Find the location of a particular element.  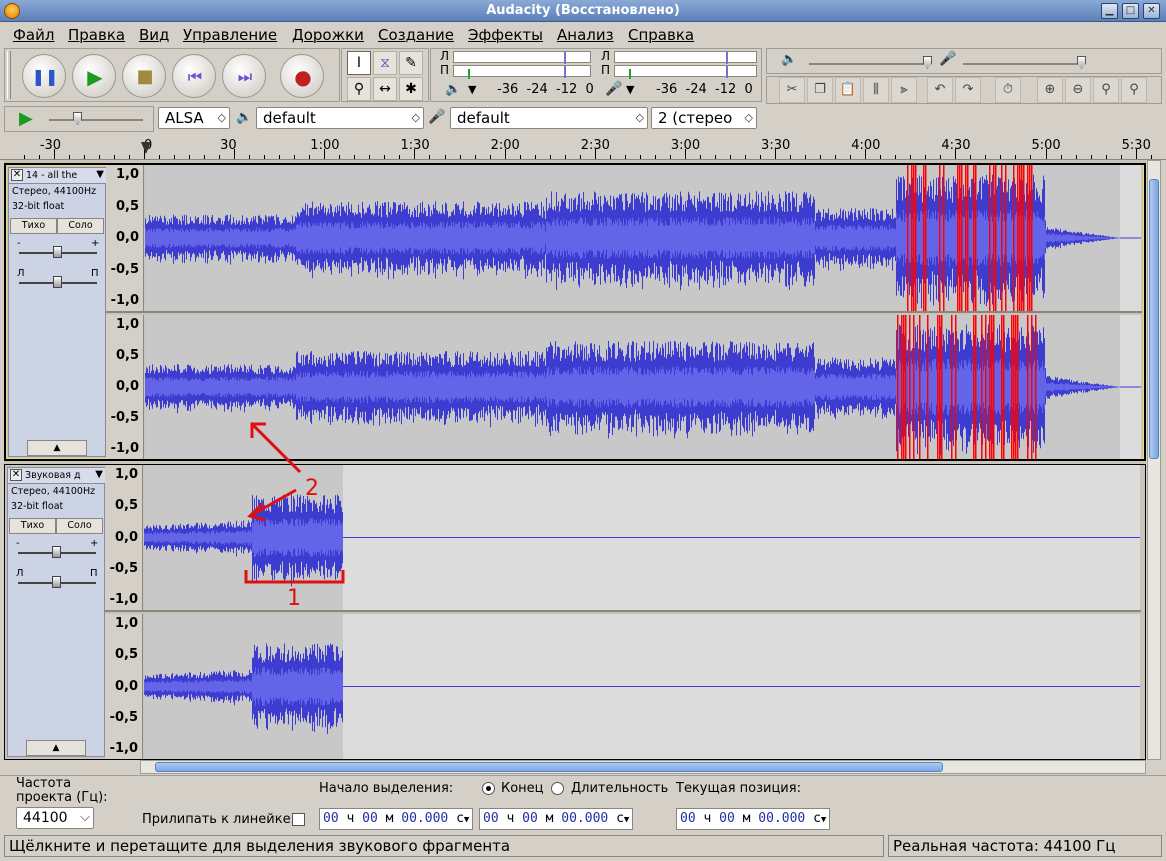

snap-to-checkbox is located at coordinates (298, 819).